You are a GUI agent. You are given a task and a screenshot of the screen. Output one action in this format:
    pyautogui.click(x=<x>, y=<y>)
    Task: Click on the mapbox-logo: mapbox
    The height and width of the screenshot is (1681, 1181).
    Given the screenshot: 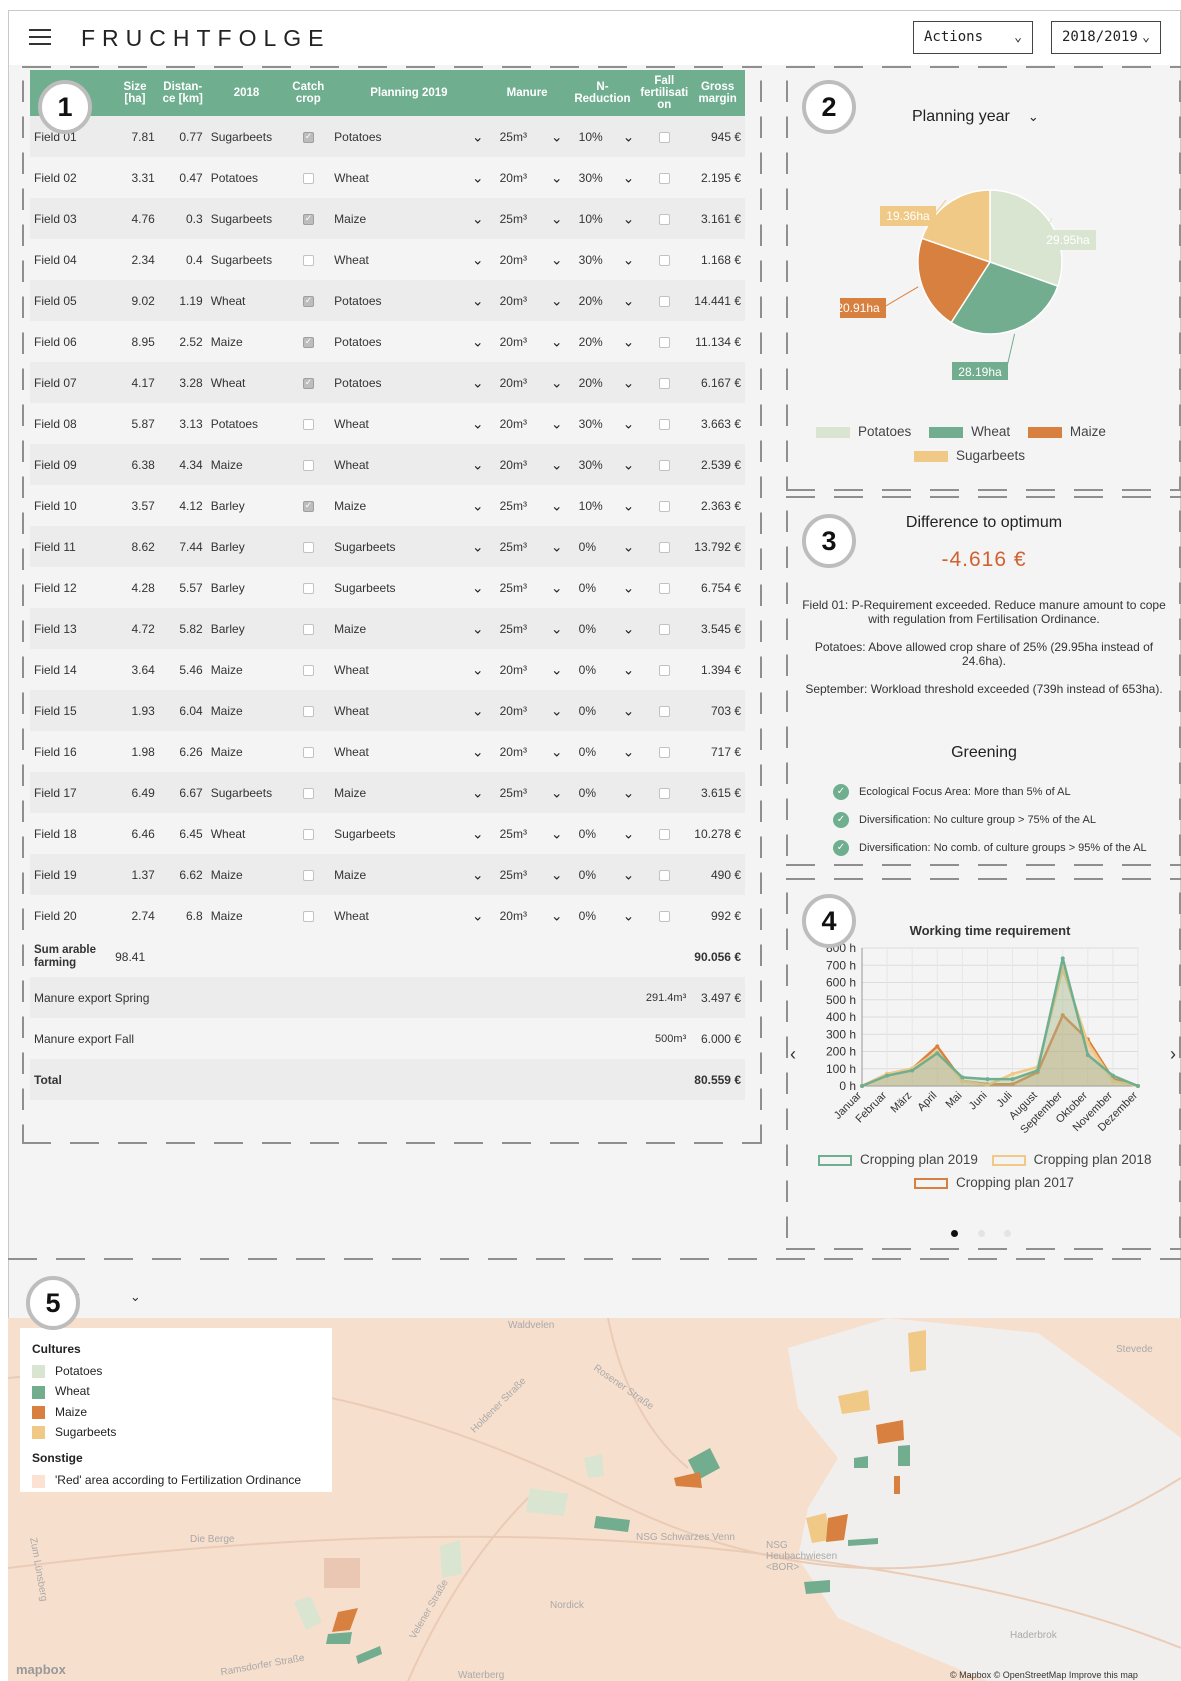 What is the action you would take?
    pyautogui.click(x=41, y=1669)
    